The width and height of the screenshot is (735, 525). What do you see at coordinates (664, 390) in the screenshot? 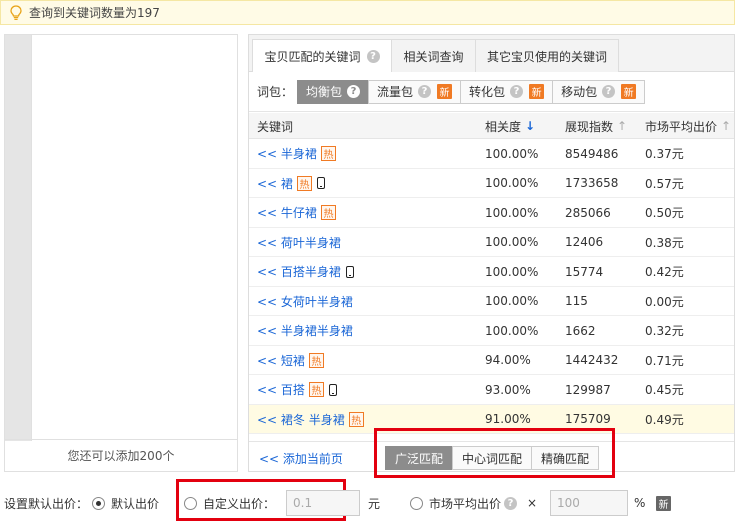
I see `avg-bid-cell: 0.45元` at bounding box center [664, 390].